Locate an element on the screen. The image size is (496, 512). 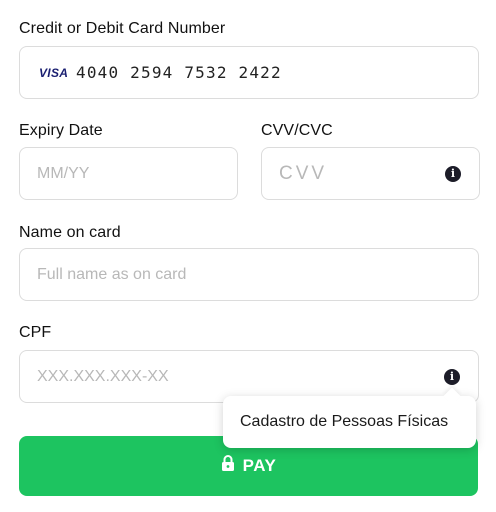
cpf-input is located at coordinates (220, 376).